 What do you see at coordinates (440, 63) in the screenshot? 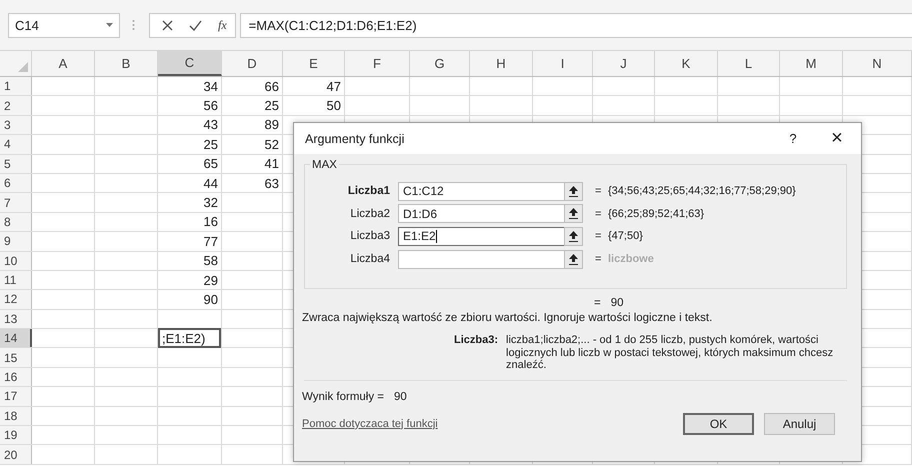
I see `column-header: G` at bounding box center [440, 63].